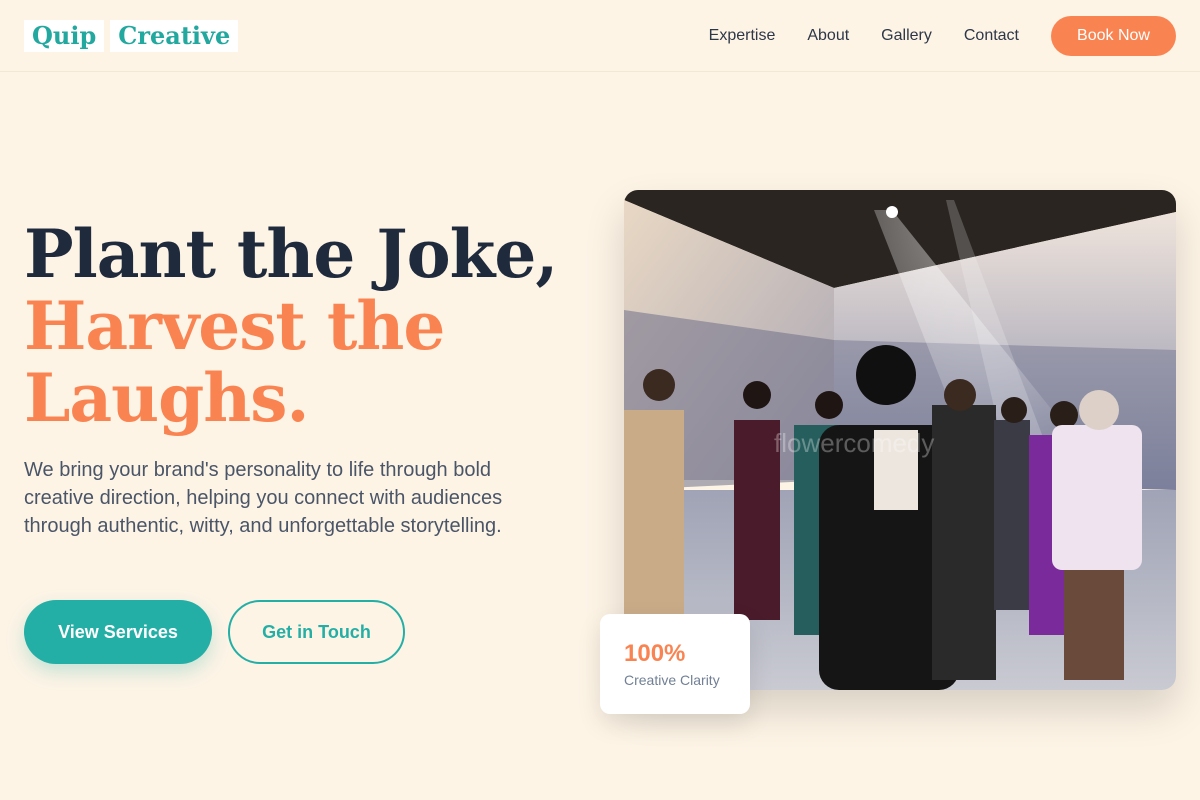 Image resolution: width=1200 pixels, height=800 pixels. Describe the element at coordinates (118, 632) in the screenshot. I see `view-services-button: View Services` at that location.